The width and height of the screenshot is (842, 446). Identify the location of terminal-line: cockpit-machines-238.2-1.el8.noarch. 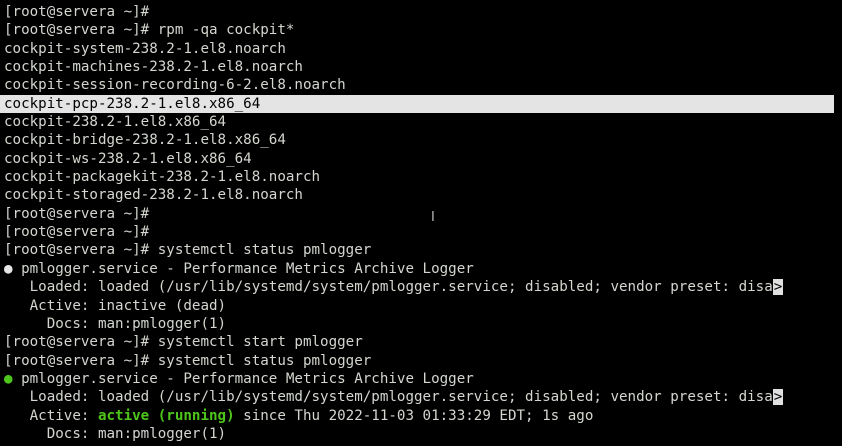
(153, 67).